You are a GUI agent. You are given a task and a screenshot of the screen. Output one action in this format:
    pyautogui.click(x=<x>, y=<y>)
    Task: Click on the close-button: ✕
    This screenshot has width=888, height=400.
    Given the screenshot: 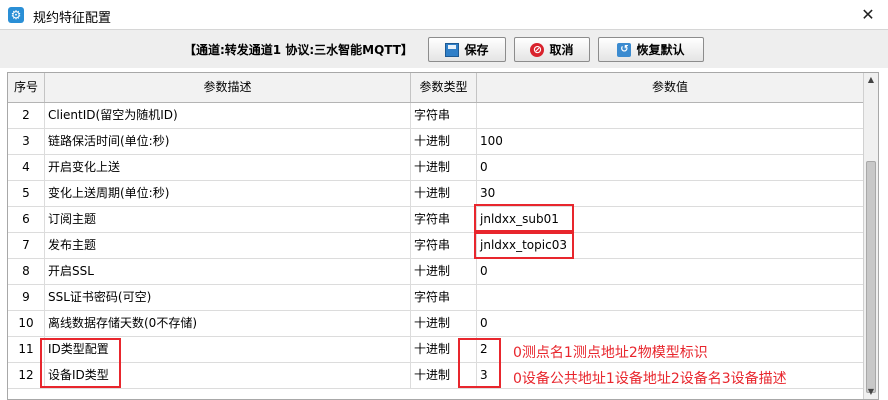 What is the action you would take?
    pyautogui.click(x=868, y=15)
    